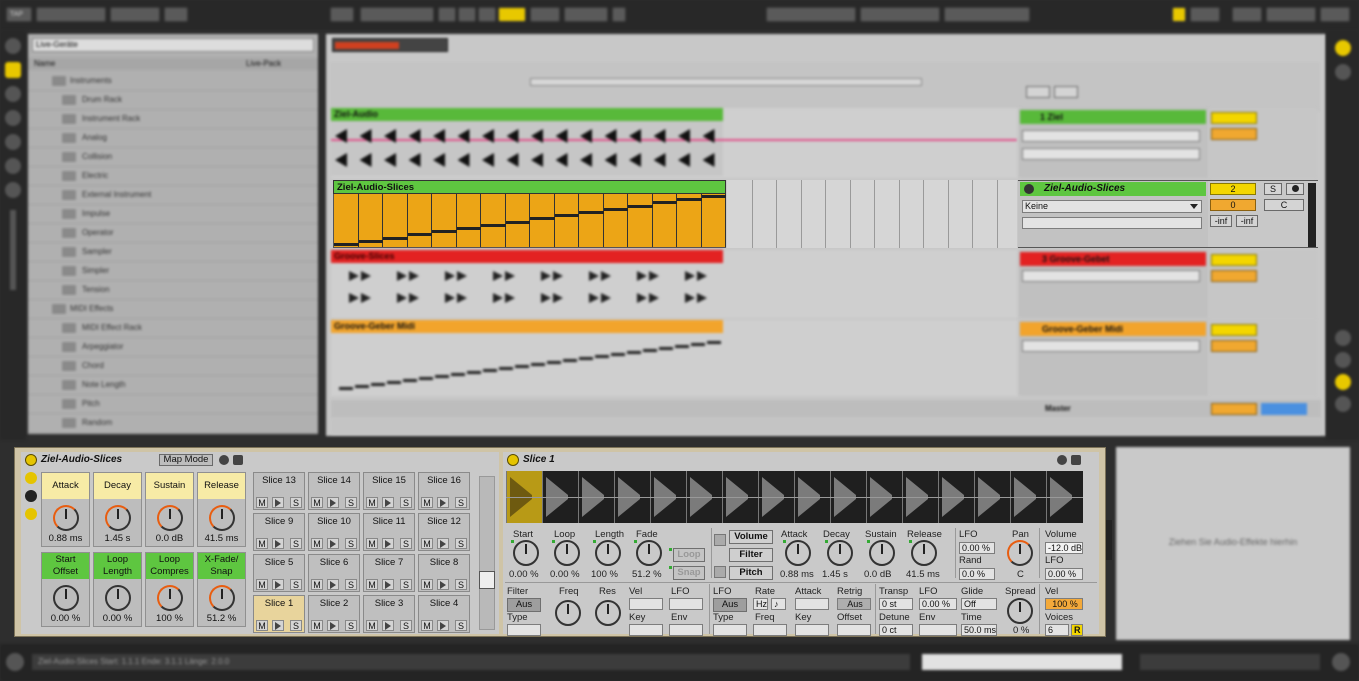  I want to click on glide-time-field: 50.0 ms, so click(979, 630).